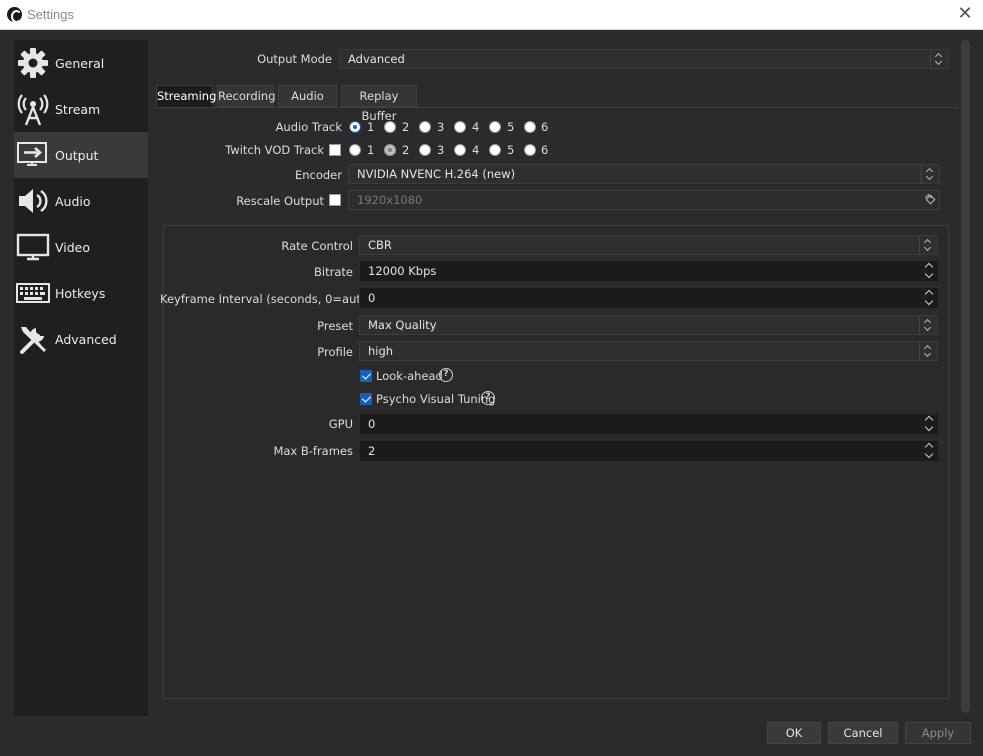 This screenshot has height=756, width=983. I want to click on sidebar-item-advanced: Advanced, so click(81, 339).